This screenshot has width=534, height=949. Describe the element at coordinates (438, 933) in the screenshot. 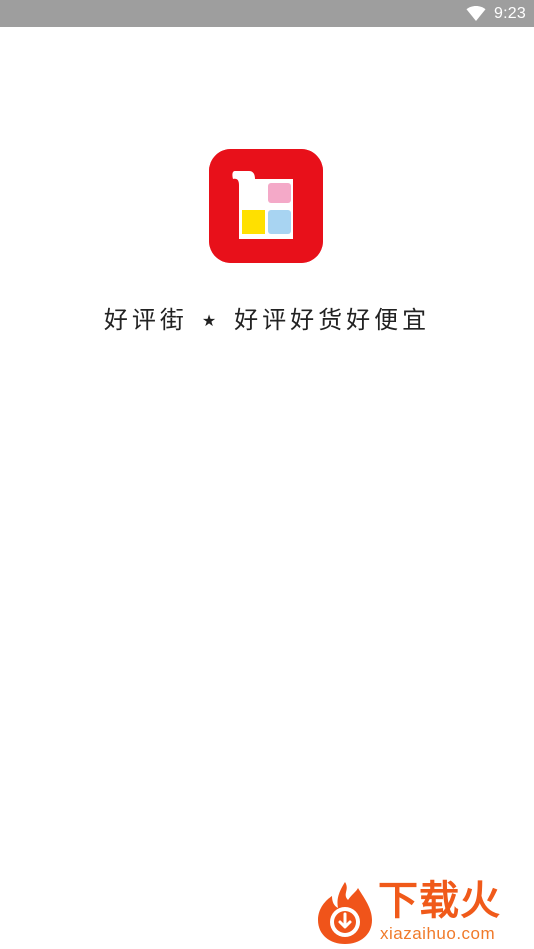

I see `watermark-url: xiazaihuo.com` at that location.